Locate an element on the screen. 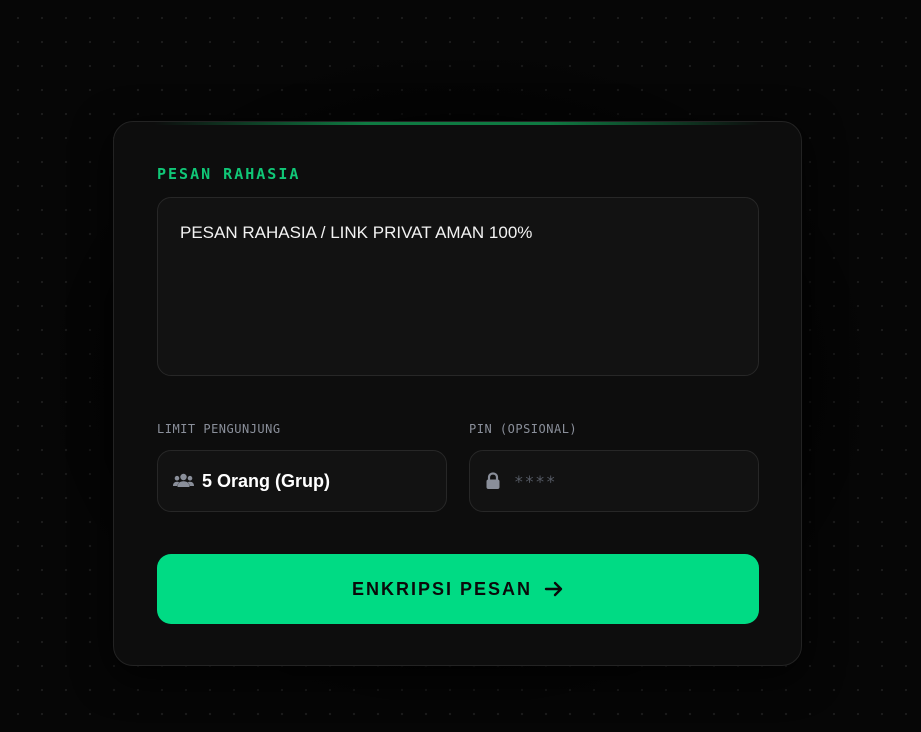 This screenshot has width=921, height=732. encrypt-button-label: ENKRIPSI PESAN is located at coordinates (442, 588).